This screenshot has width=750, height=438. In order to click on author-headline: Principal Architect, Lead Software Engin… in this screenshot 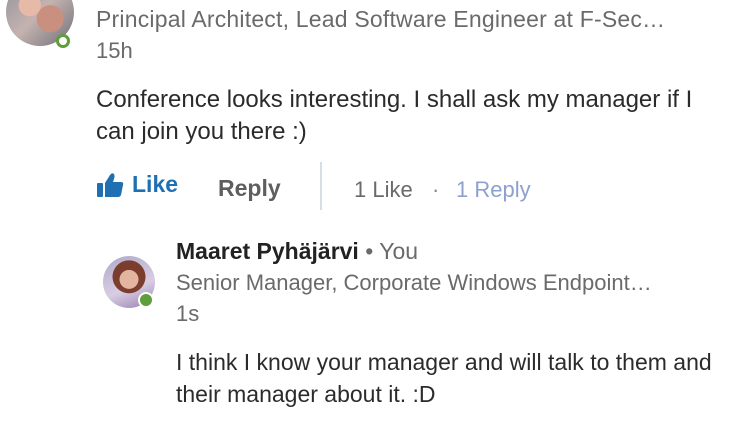, I will do `click(381, 19)`.